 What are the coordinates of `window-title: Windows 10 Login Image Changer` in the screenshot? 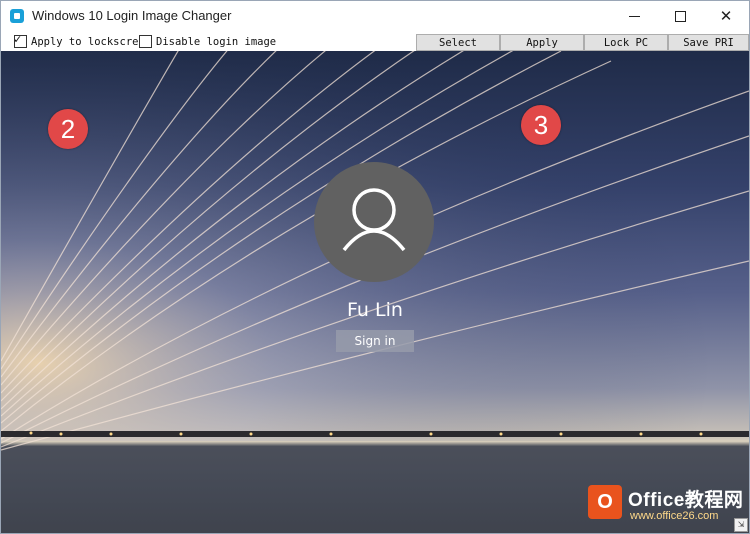 It's located at (132, 15).